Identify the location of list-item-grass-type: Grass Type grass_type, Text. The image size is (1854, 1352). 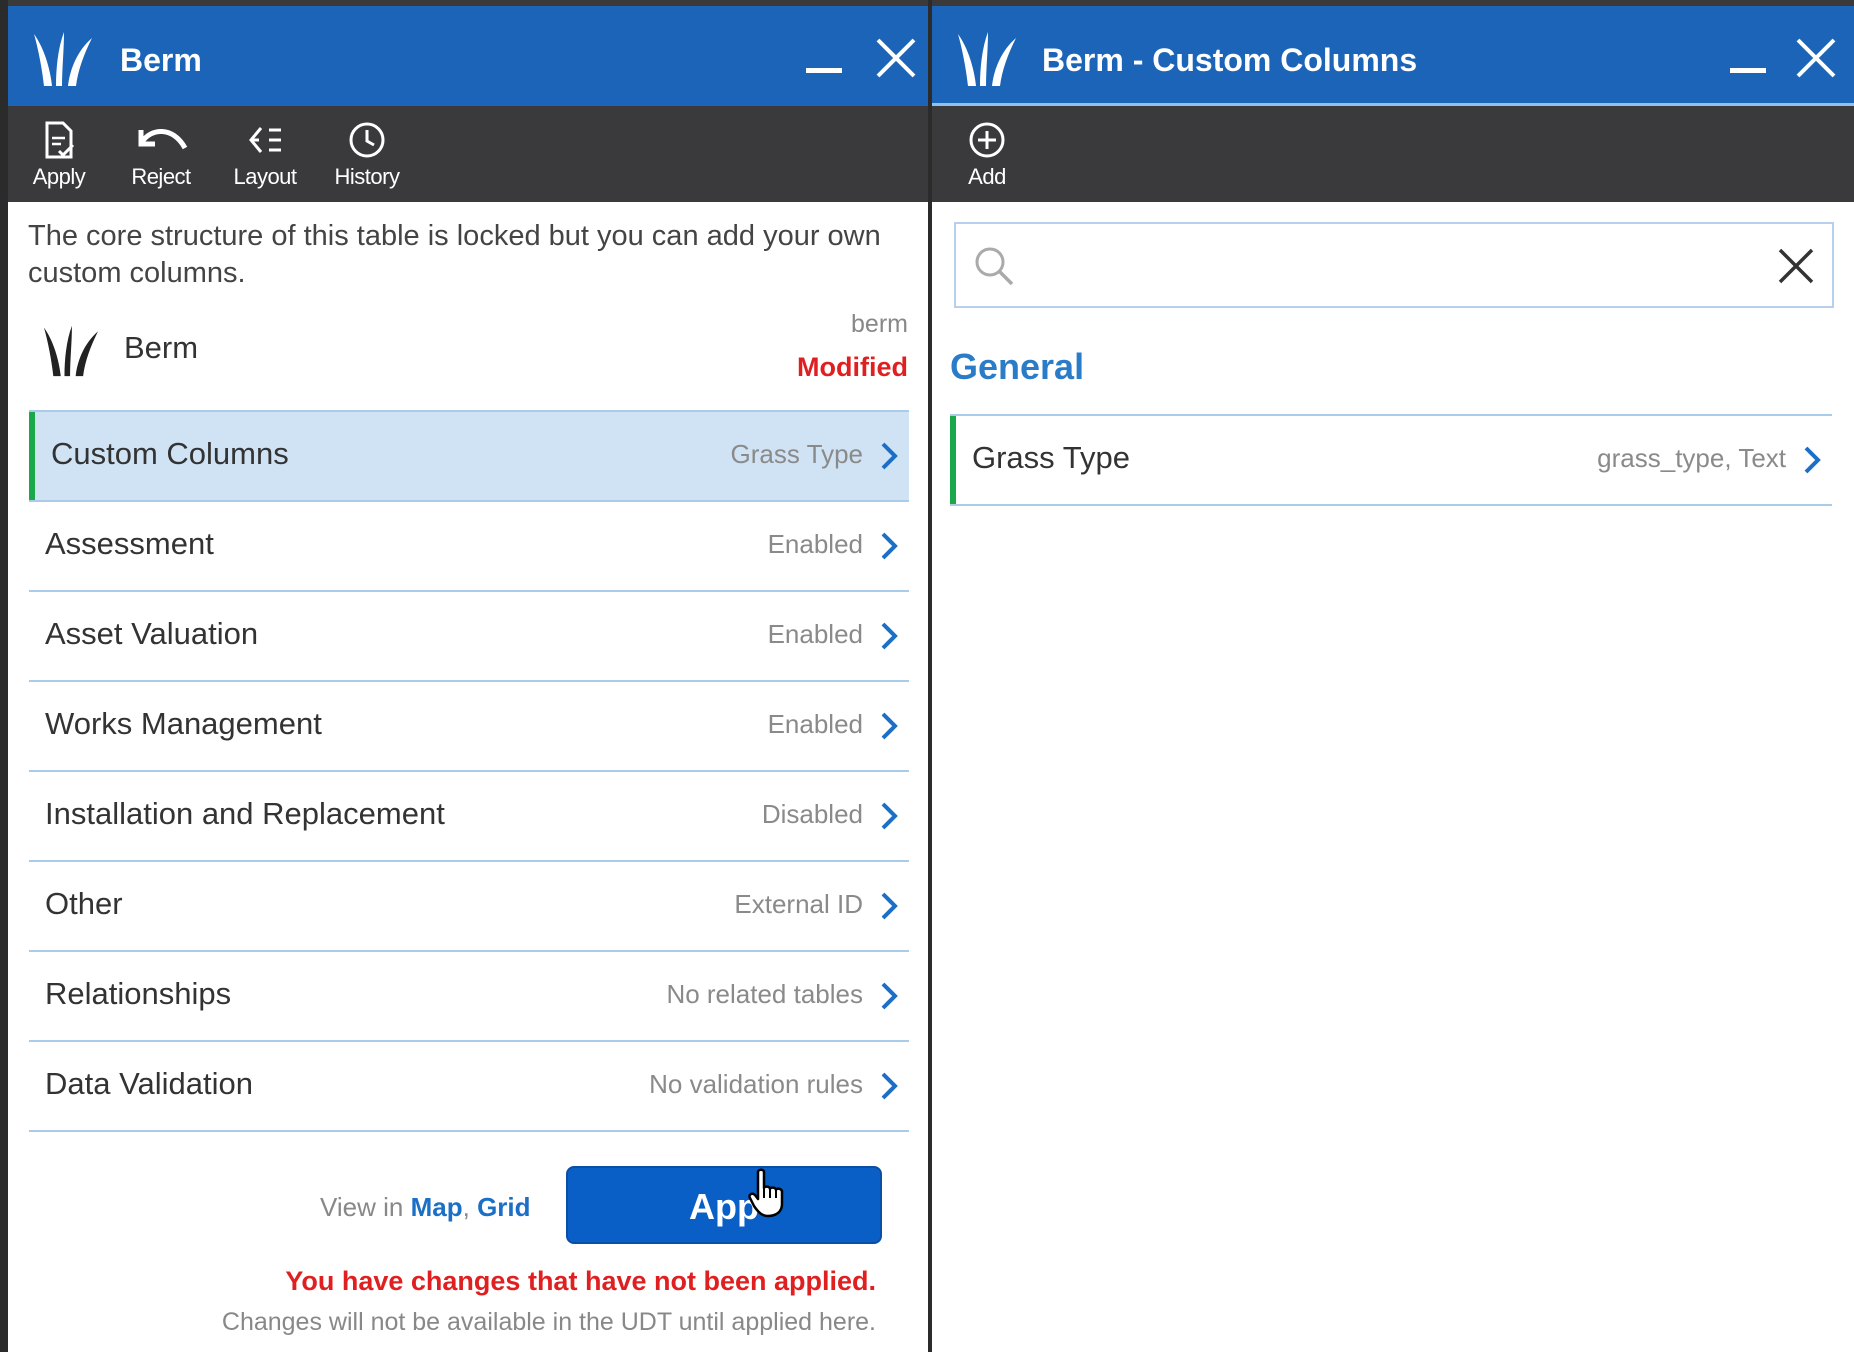
(1391, 460).